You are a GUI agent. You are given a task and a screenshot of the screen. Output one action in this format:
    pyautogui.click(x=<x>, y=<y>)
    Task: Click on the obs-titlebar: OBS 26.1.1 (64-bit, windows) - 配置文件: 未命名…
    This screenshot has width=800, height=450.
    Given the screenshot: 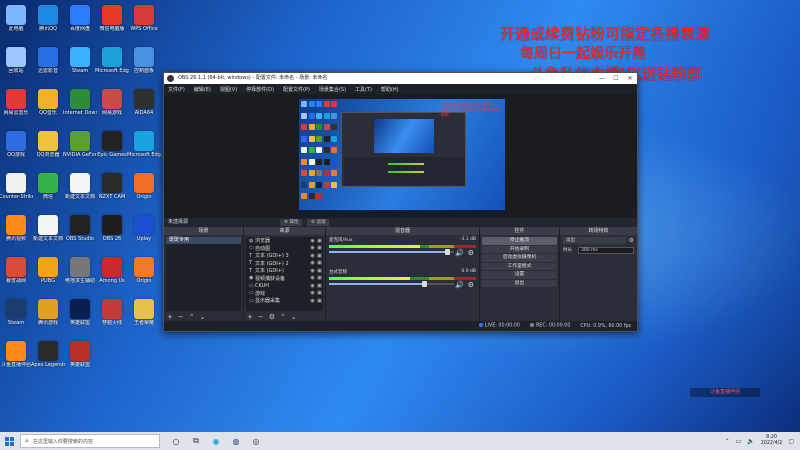 What is the action you would take?
    pyautogui.click(x=400, y=78)
    